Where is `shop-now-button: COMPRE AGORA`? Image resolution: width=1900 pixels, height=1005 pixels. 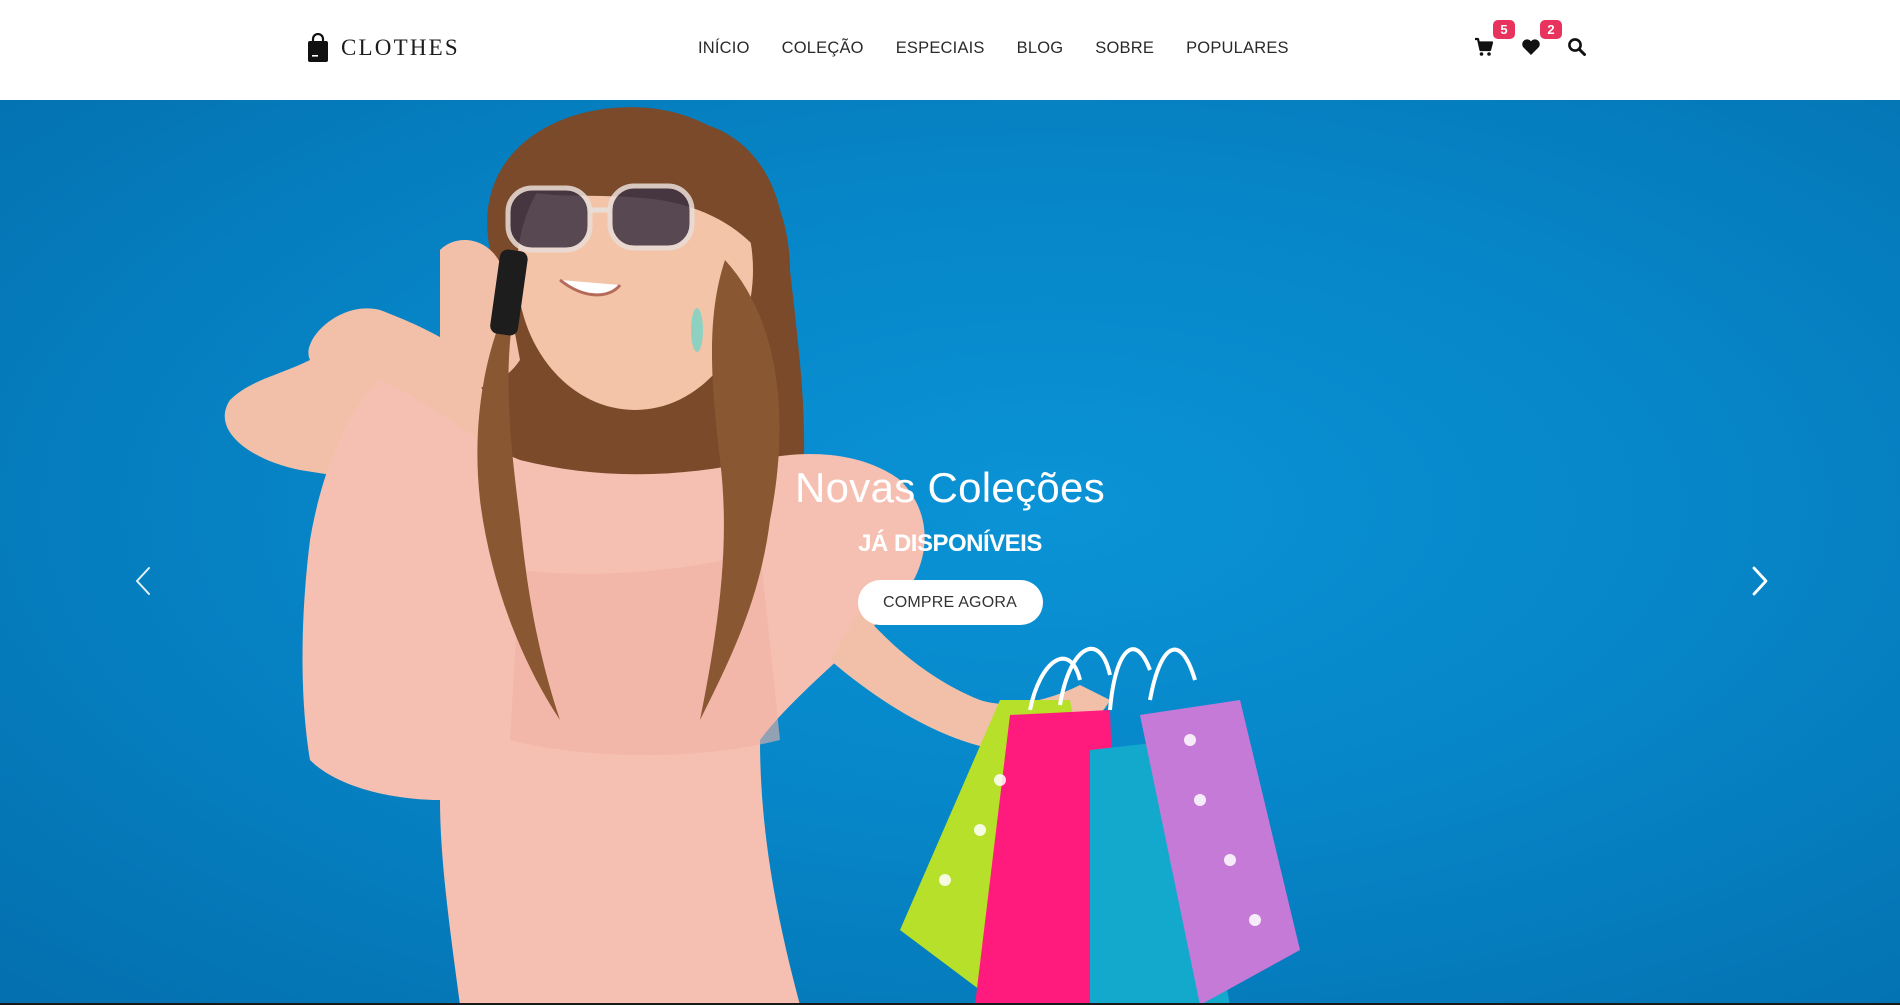 shop-now-button: COMPRE AGORA is located at coordinates (950, 602).